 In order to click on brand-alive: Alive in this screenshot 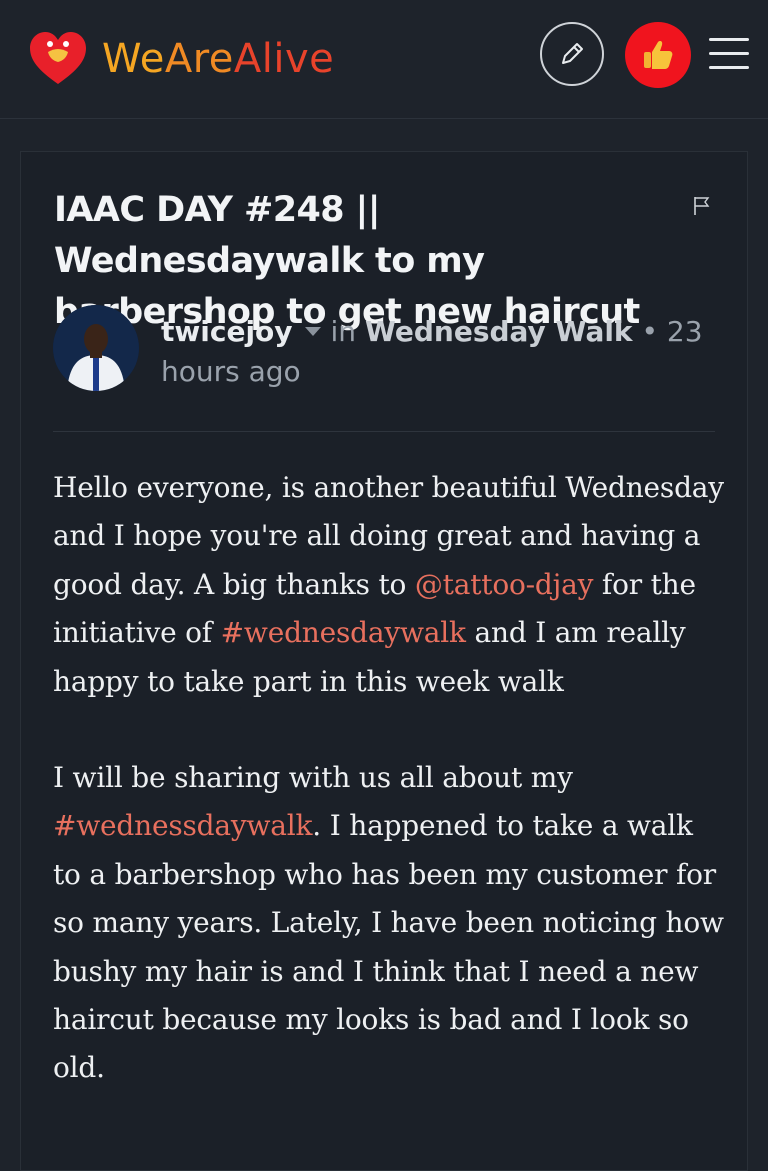, I will do `click(284, 59)`.